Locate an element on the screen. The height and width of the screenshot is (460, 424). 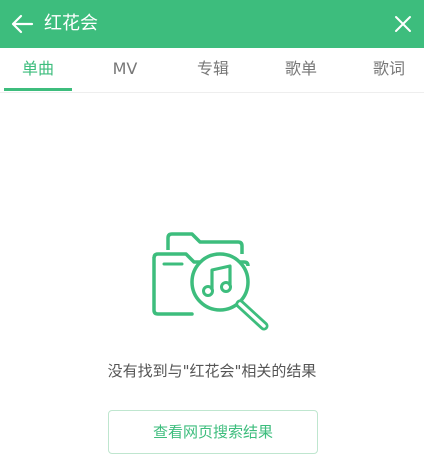
tab-playlists: 歌单 is located at coordinates (301, 70).